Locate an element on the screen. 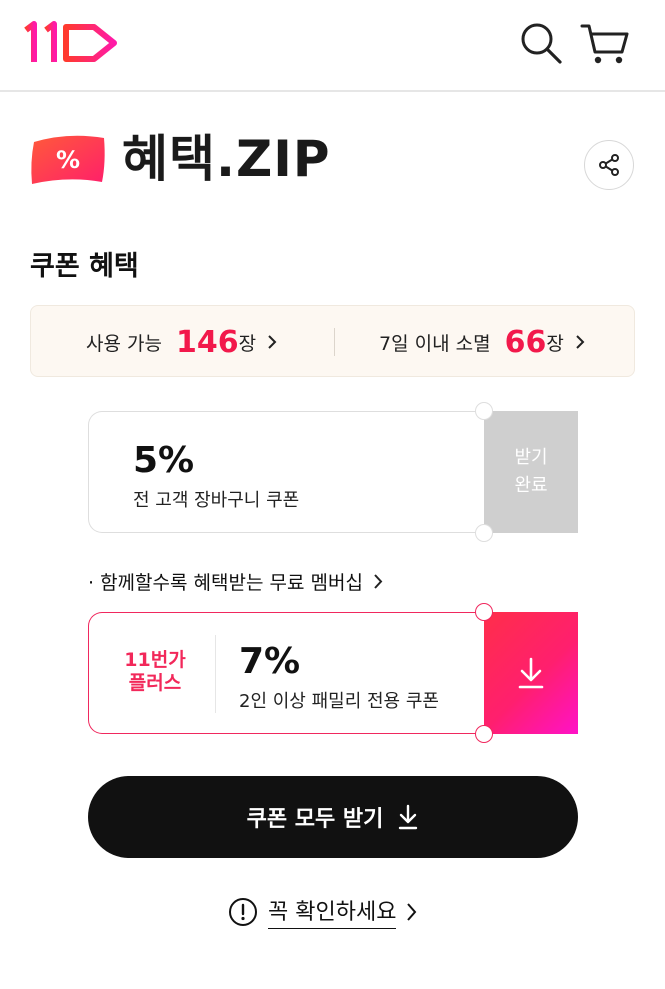  expiring-coupons-link: 7일 이내 소멸 66 장 is located at coordinates (482, 342).